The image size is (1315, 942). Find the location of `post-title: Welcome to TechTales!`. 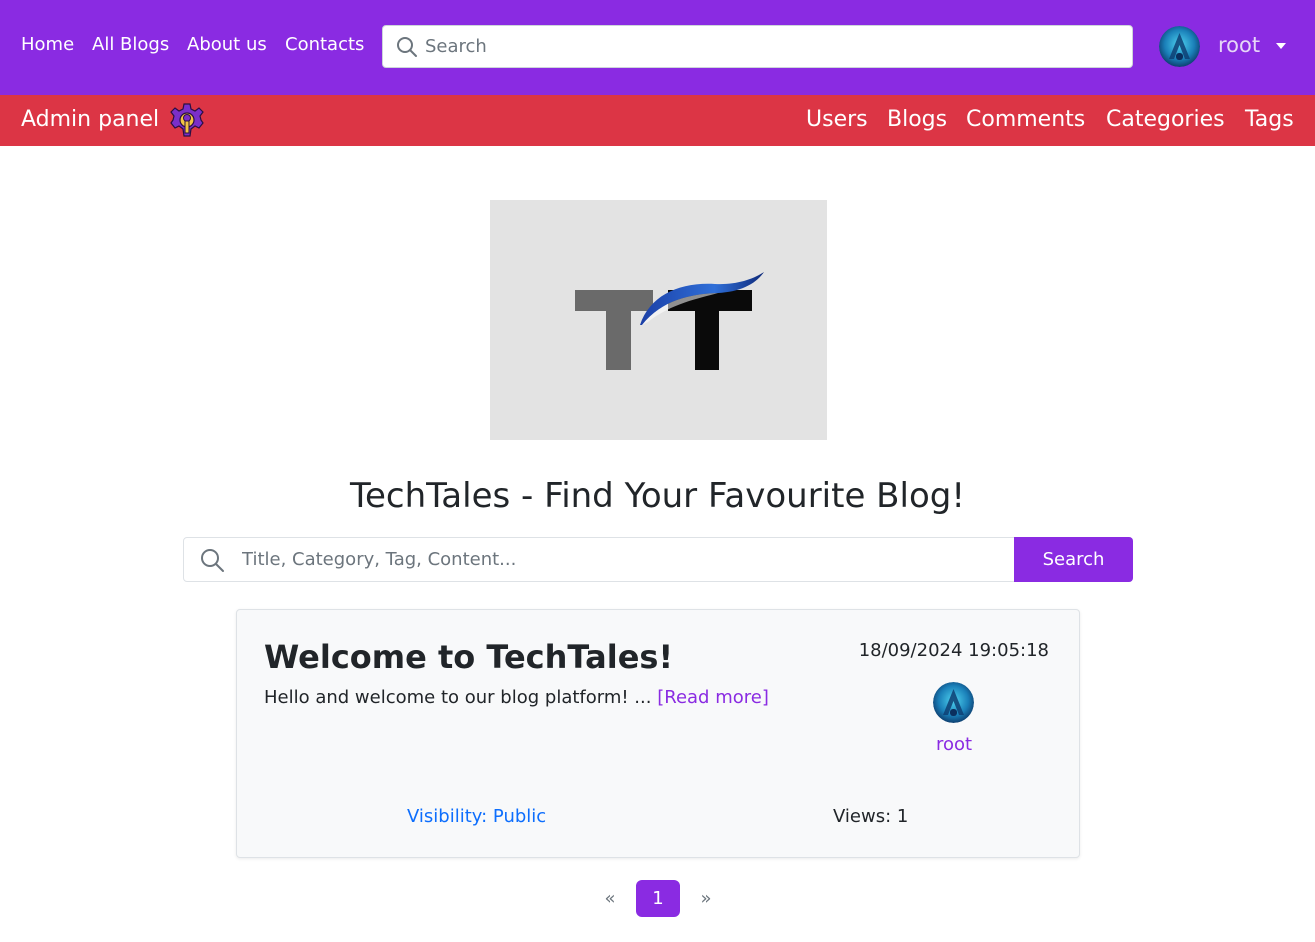

post-title: Welcome to TechTales! is located at coordinates (468, 657).